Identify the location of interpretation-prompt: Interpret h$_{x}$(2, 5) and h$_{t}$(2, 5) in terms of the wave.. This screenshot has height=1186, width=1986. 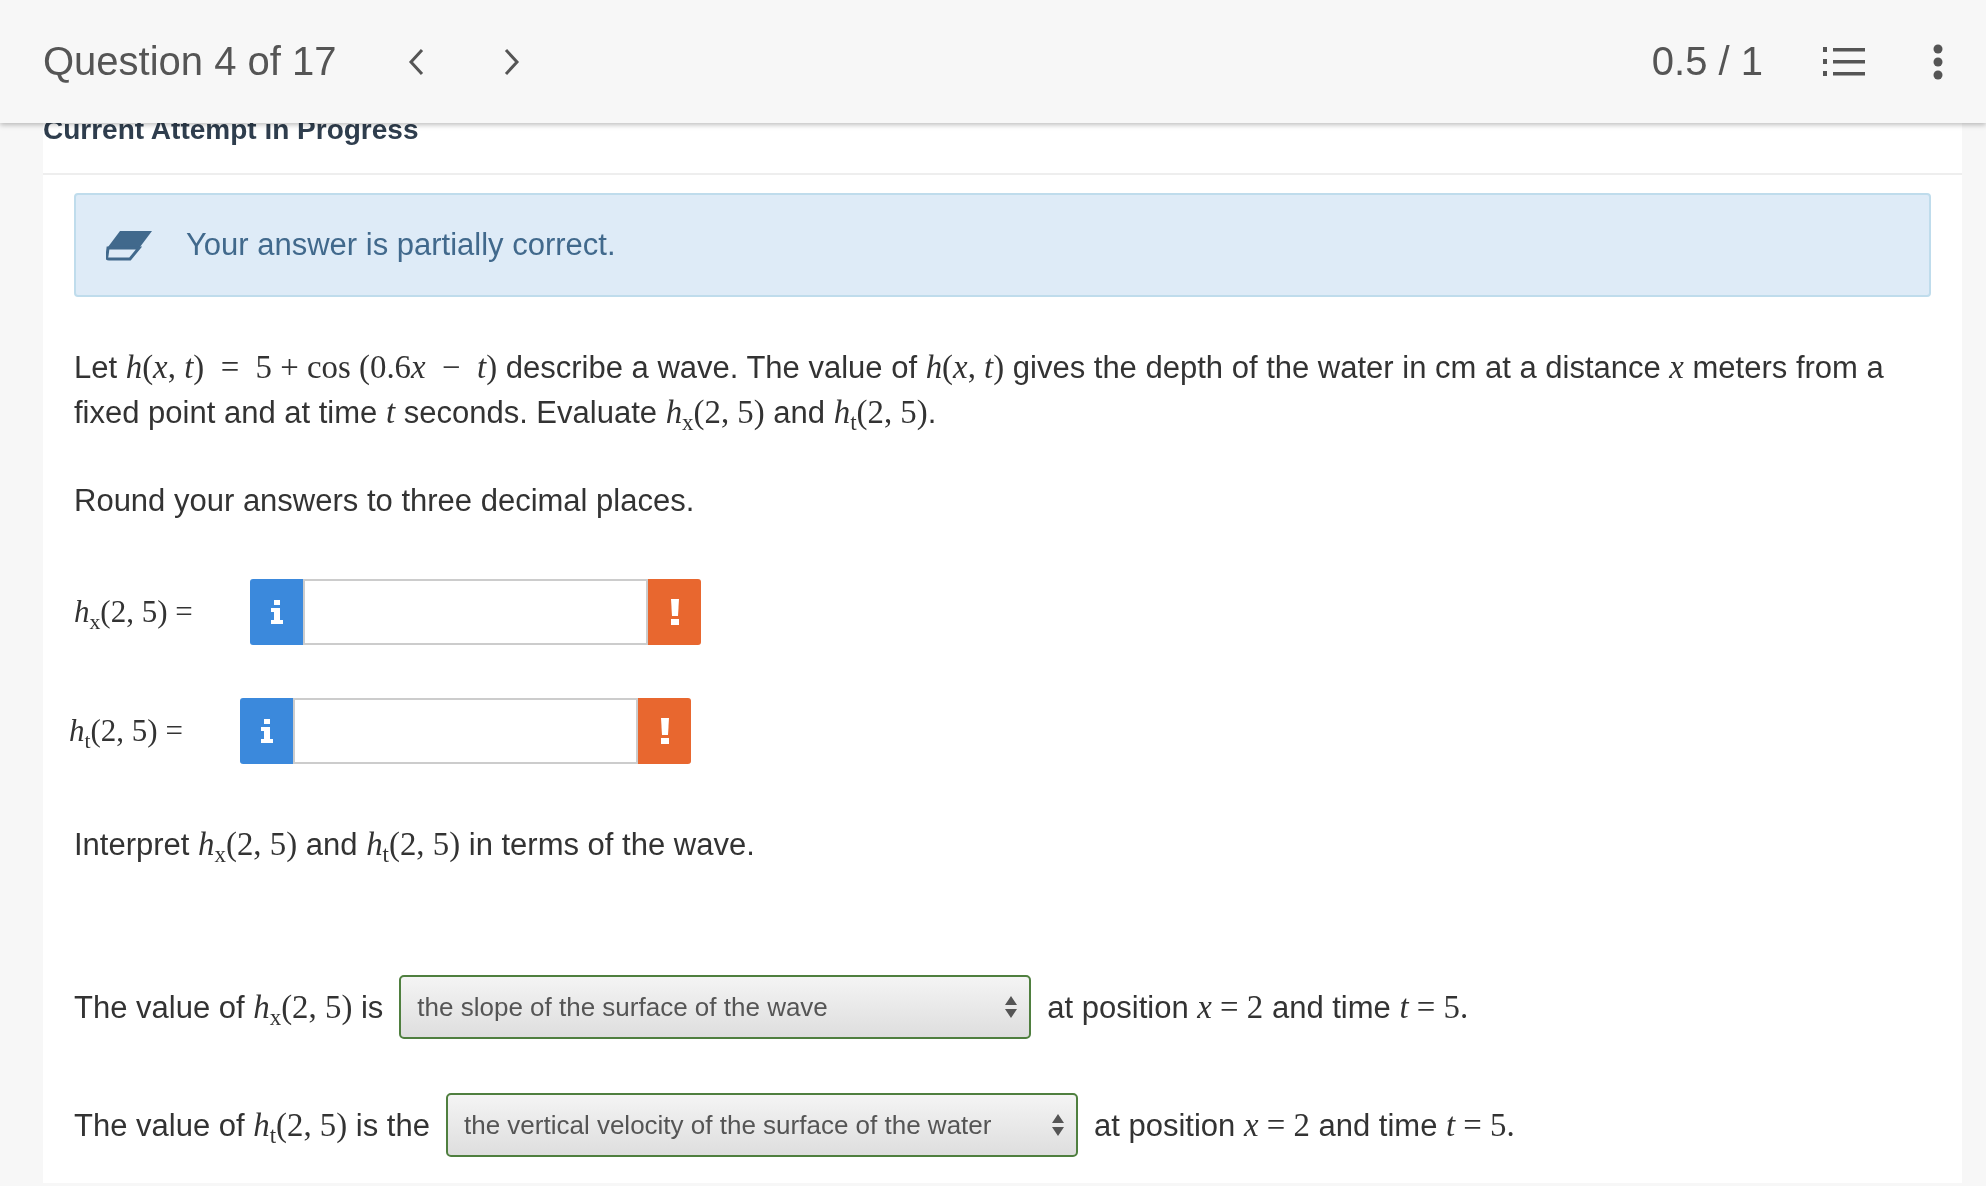
(415, 846).